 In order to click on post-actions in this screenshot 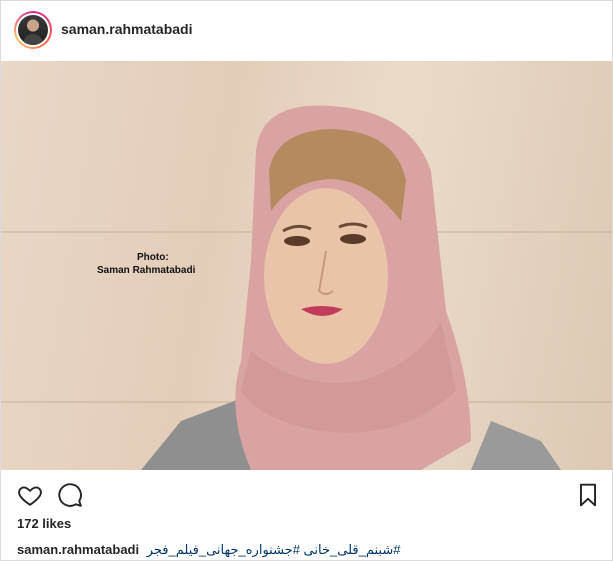, I will do `click(306, 493)`.